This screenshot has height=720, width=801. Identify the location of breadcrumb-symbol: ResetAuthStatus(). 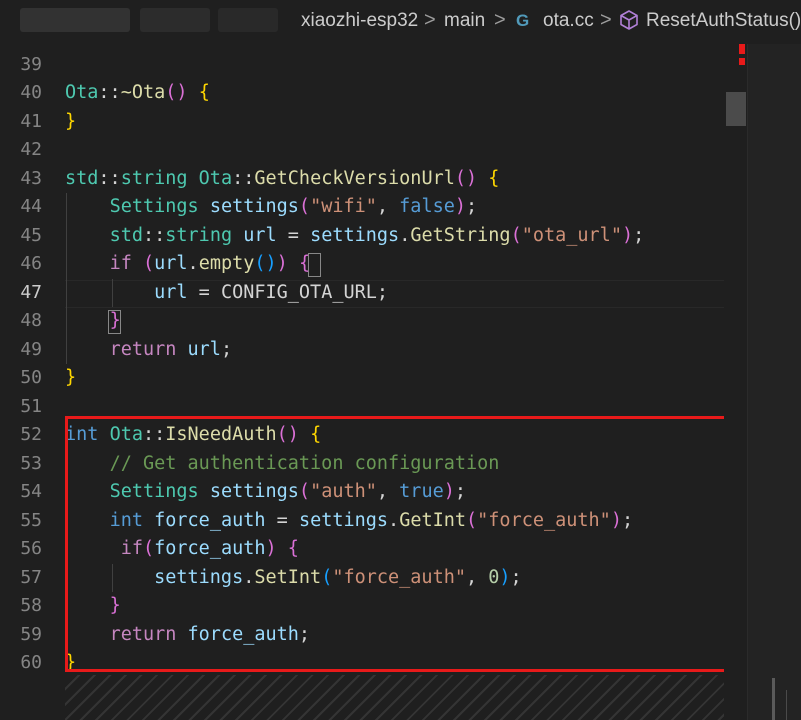
(723, 21).